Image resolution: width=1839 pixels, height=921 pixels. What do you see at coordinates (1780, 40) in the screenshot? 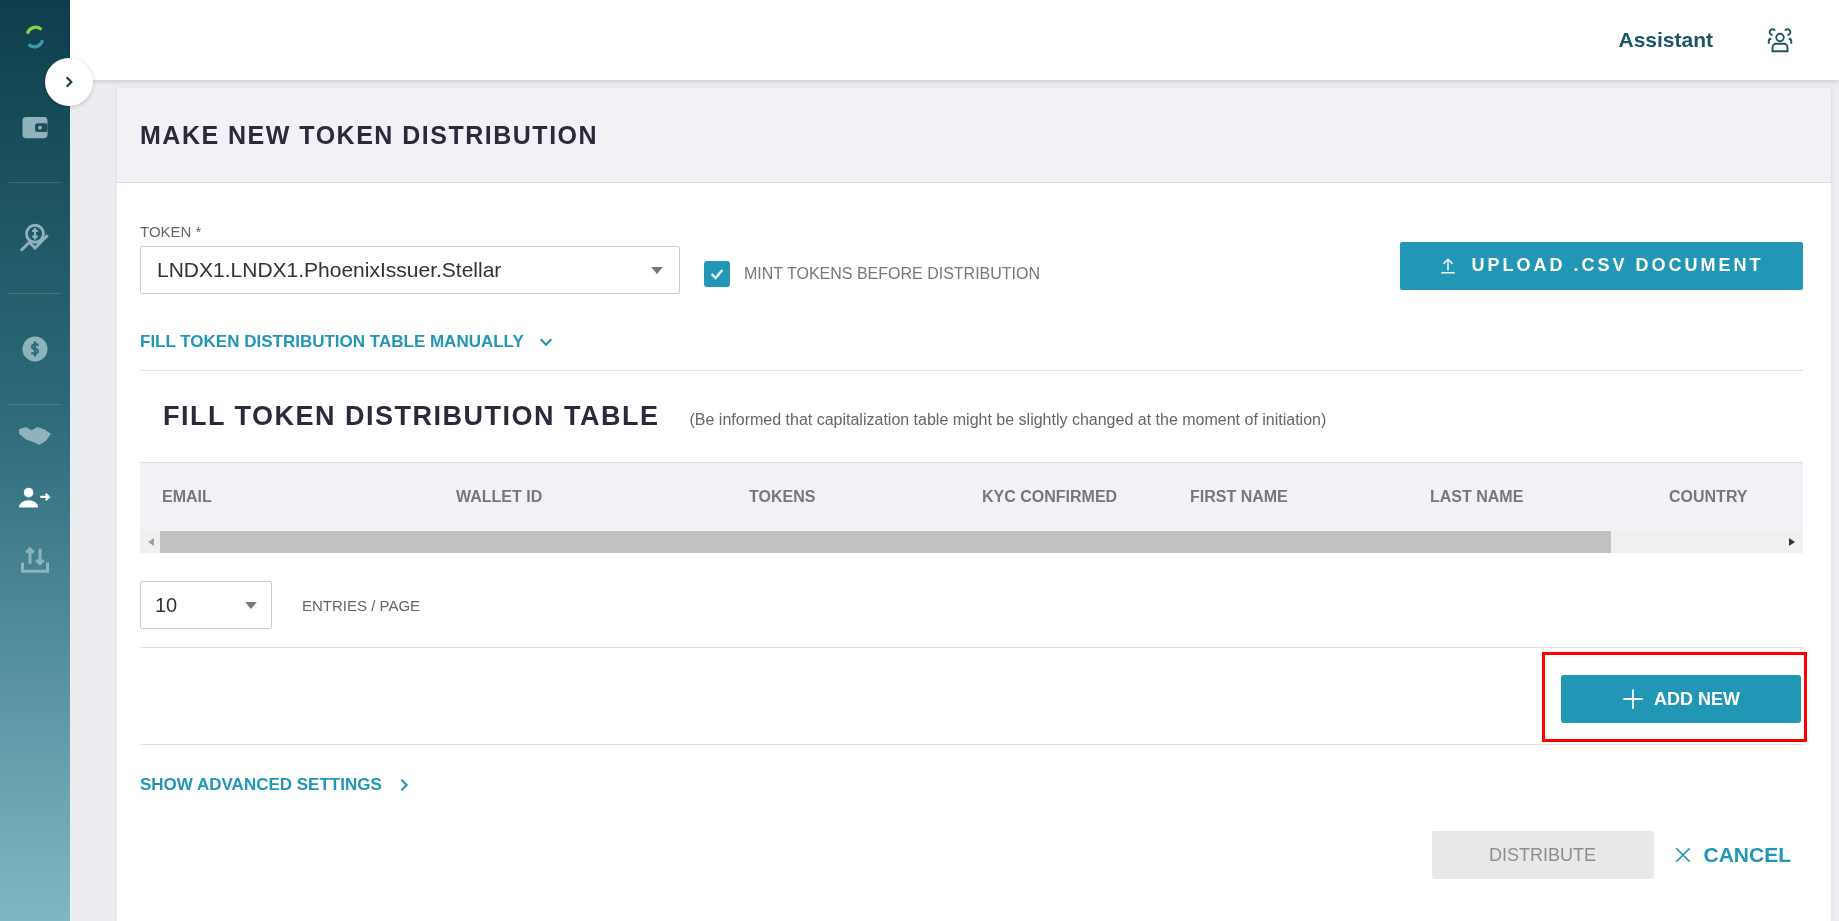
I see `users-icon` at bounding box center [1780, 40].